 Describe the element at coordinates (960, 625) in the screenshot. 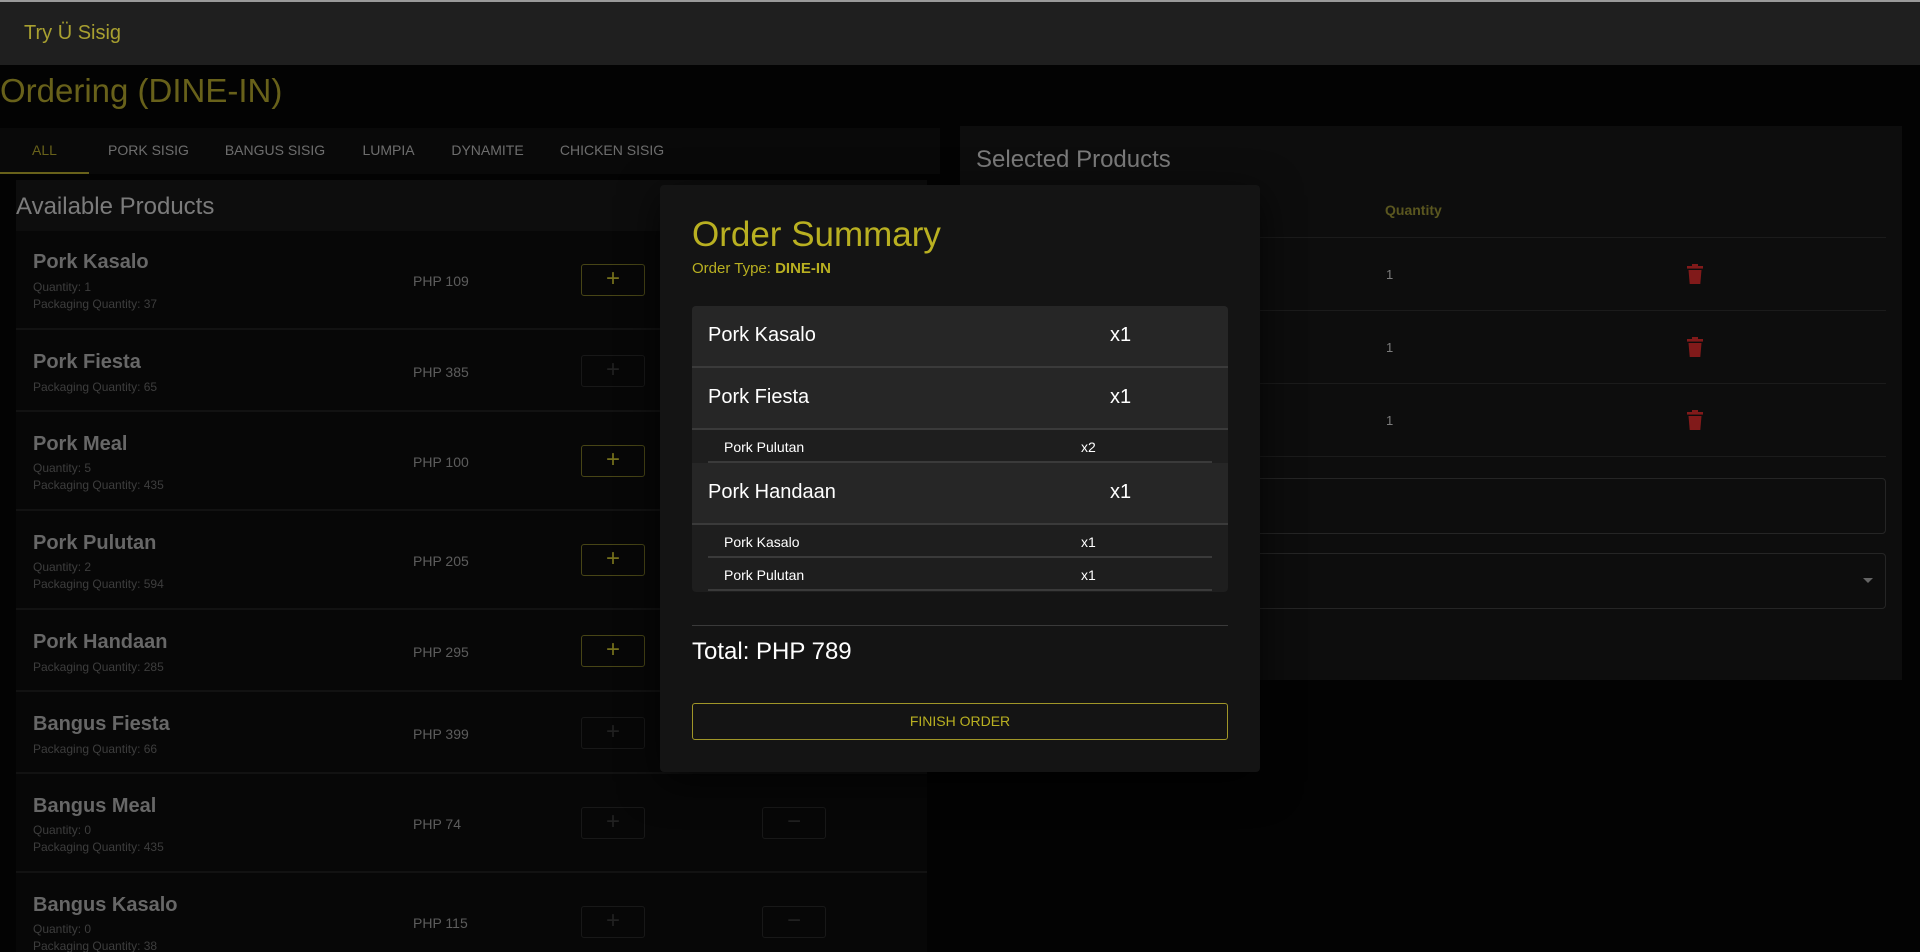

I see `summary-divider` at that location.